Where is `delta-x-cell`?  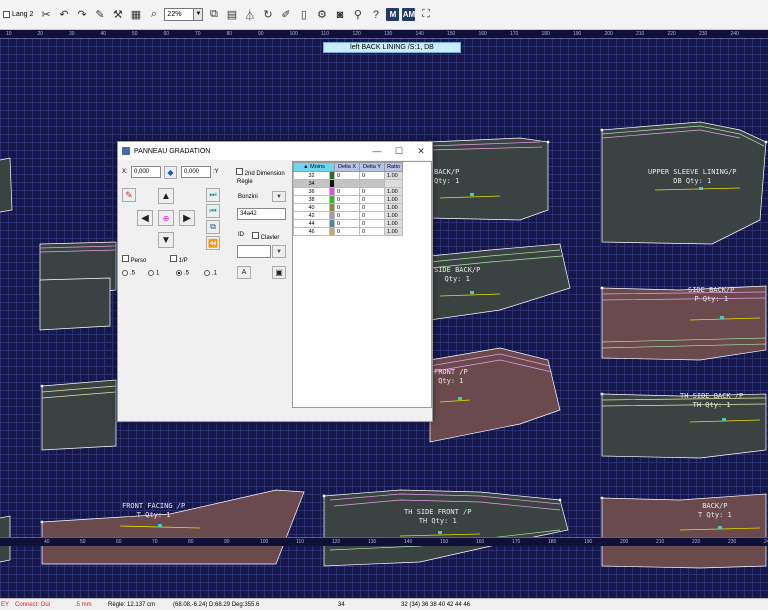
delta-x-cell is located at coordinates (347, 183).